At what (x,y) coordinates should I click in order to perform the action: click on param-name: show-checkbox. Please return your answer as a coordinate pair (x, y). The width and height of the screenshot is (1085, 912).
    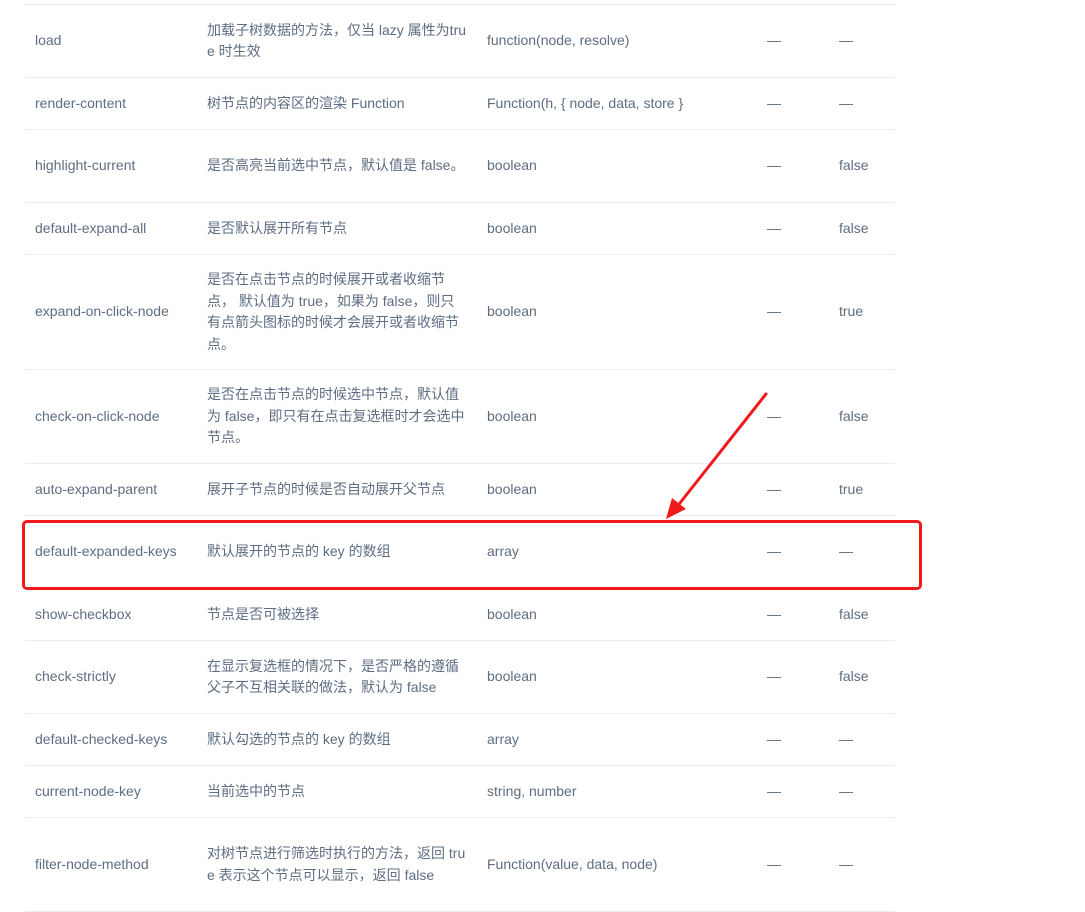
    Looking at the image, I should click on (83, 613).